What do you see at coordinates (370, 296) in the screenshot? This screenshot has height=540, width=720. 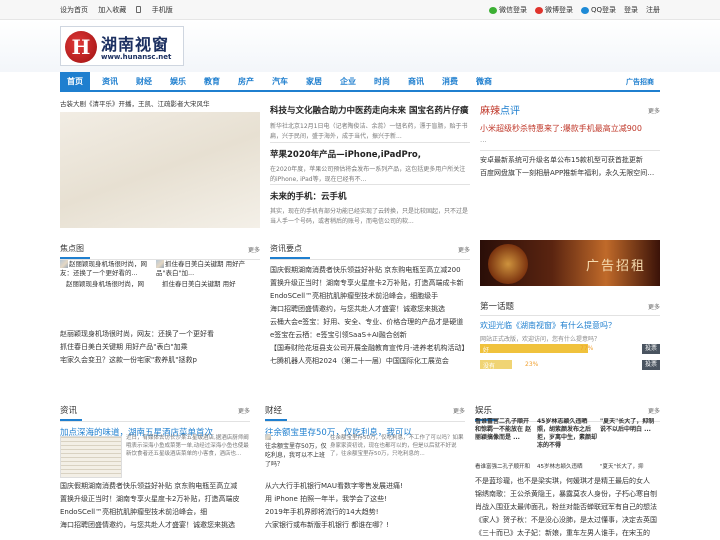 I see `news-highlight-item: EndoSCell™亮相抗肌肿瘤型技术前沿峰会，细胞级手` at bounding box center [370, 296].